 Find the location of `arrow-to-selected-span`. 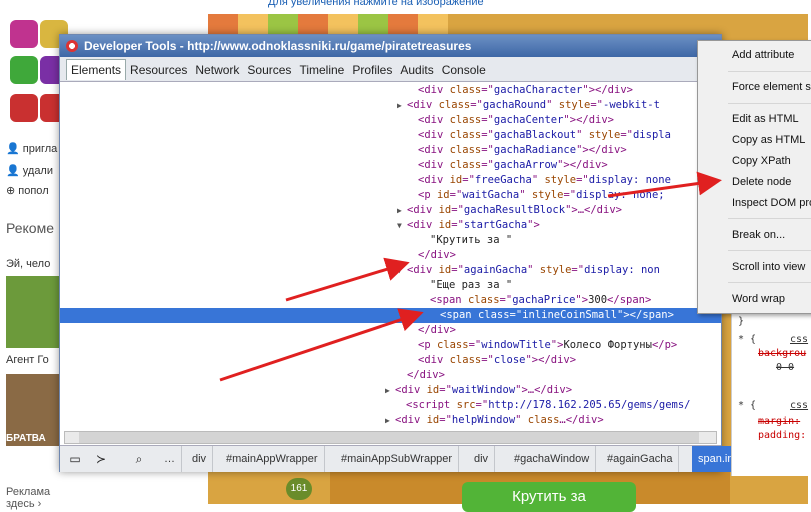

arrow-to-selected-span is located at coordinates (321, 345).